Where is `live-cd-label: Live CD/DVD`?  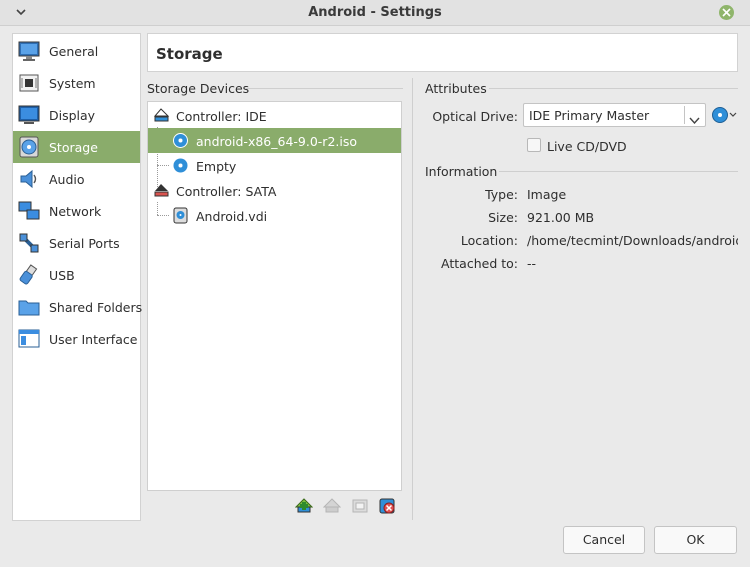 live-cd-label: Live CD/DVD is located at coordinates (587, 146).